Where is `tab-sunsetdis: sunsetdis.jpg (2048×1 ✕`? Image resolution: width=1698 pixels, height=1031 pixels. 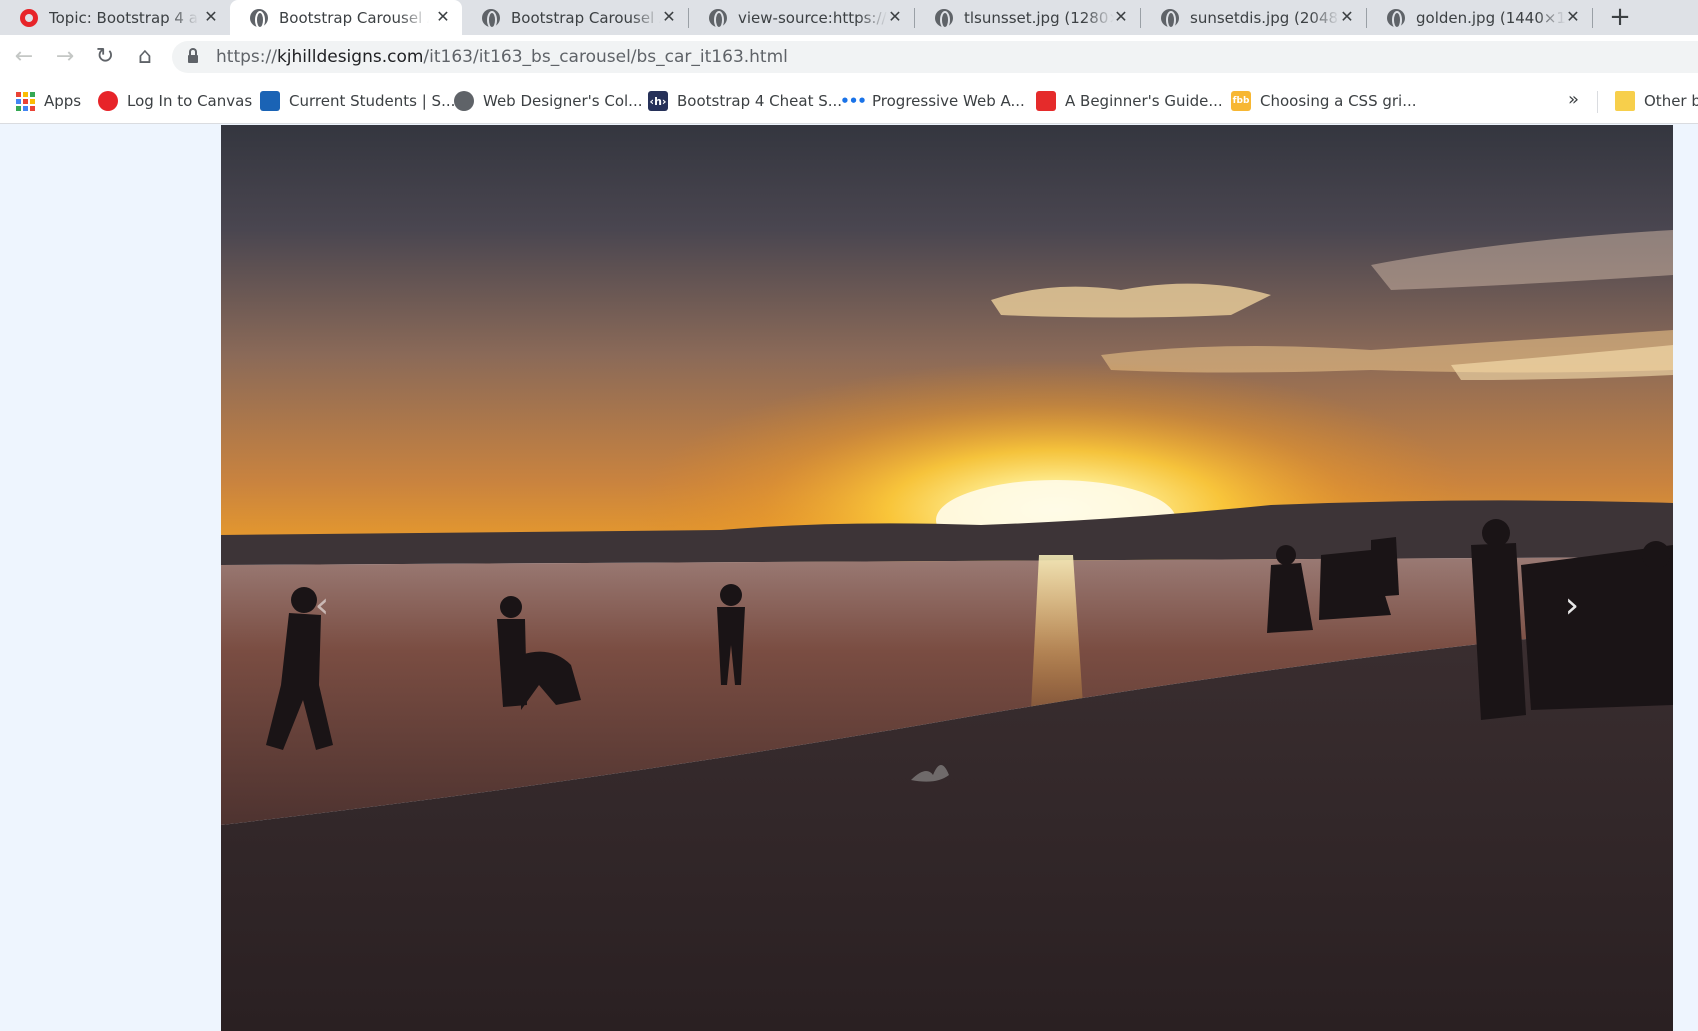 tab-sunsetdis: sunsetdis.jpg (2048×1 ✕ is located at coordinates (1253, 17).